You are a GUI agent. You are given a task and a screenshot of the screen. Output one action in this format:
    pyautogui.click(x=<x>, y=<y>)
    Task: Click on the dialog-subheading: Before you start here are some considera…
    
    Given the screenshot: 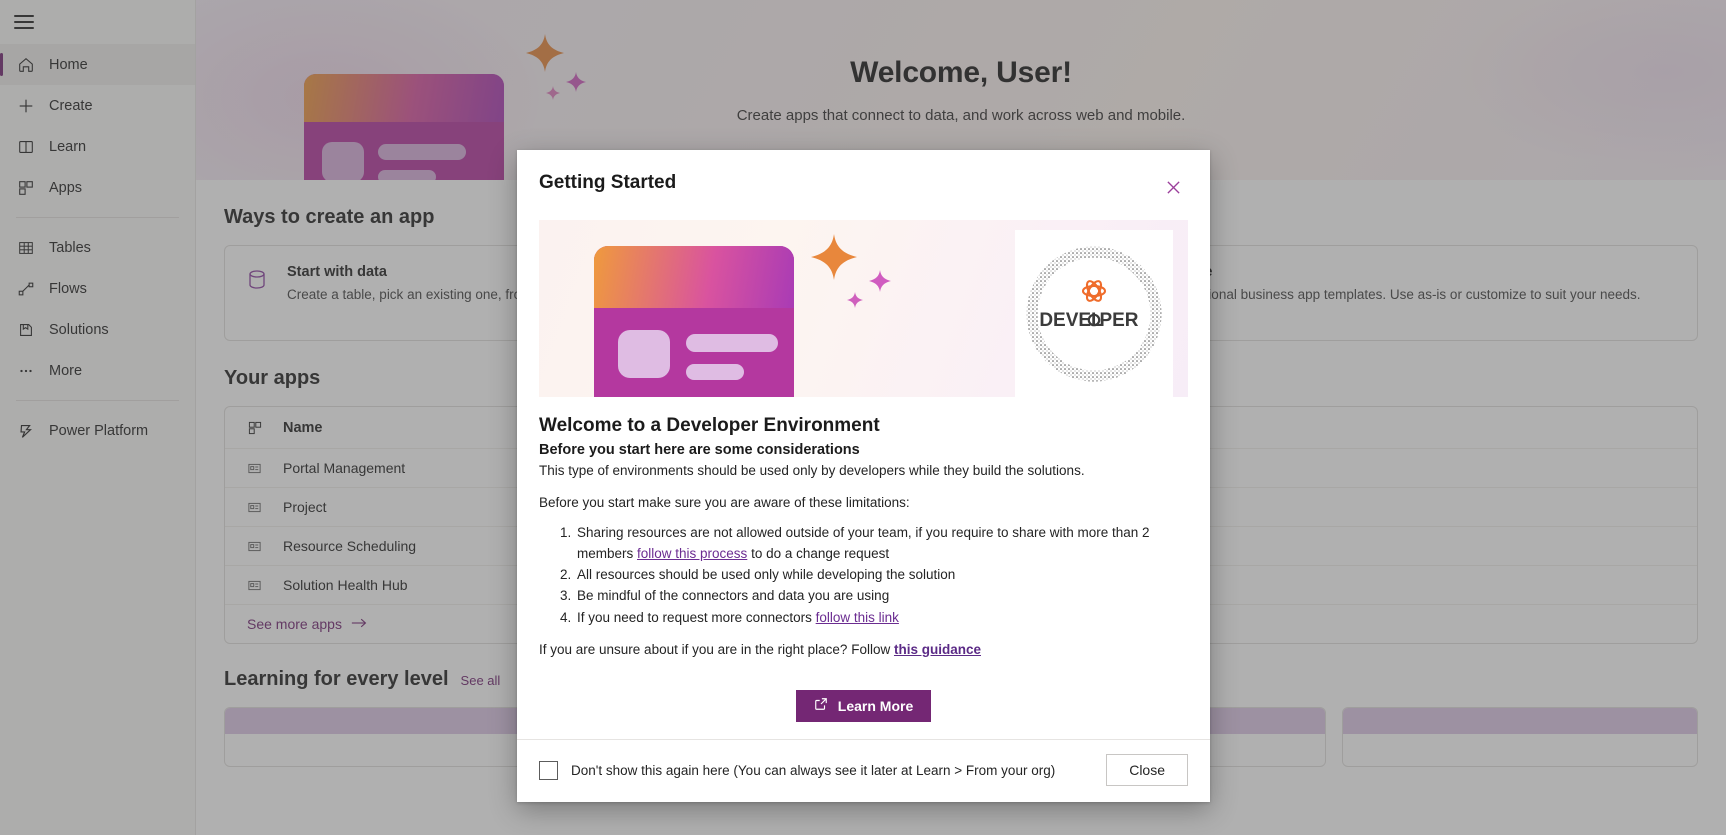 What is the action you would take?
    pyautogui.click(x=699, y=450)
    